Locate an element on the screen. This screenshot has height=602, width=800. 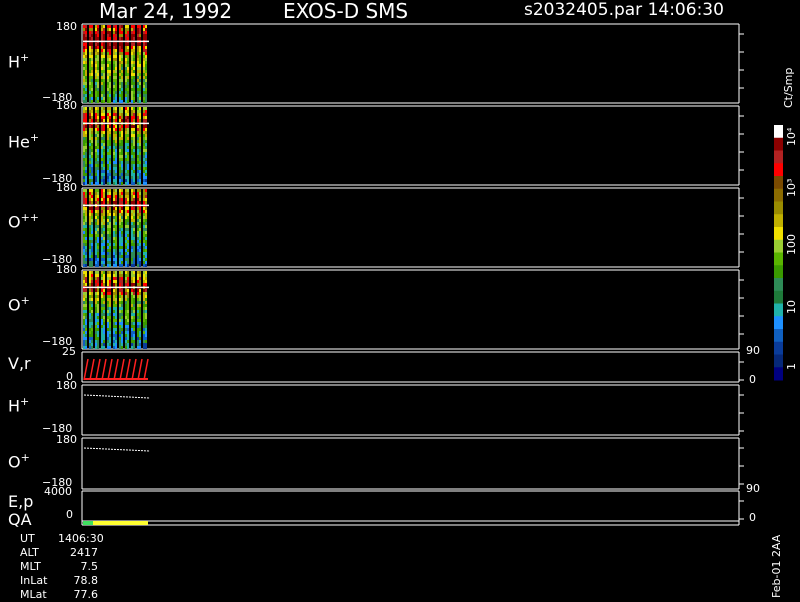
panel-label-o-plus: O+ is located at coordinates (19, 304).